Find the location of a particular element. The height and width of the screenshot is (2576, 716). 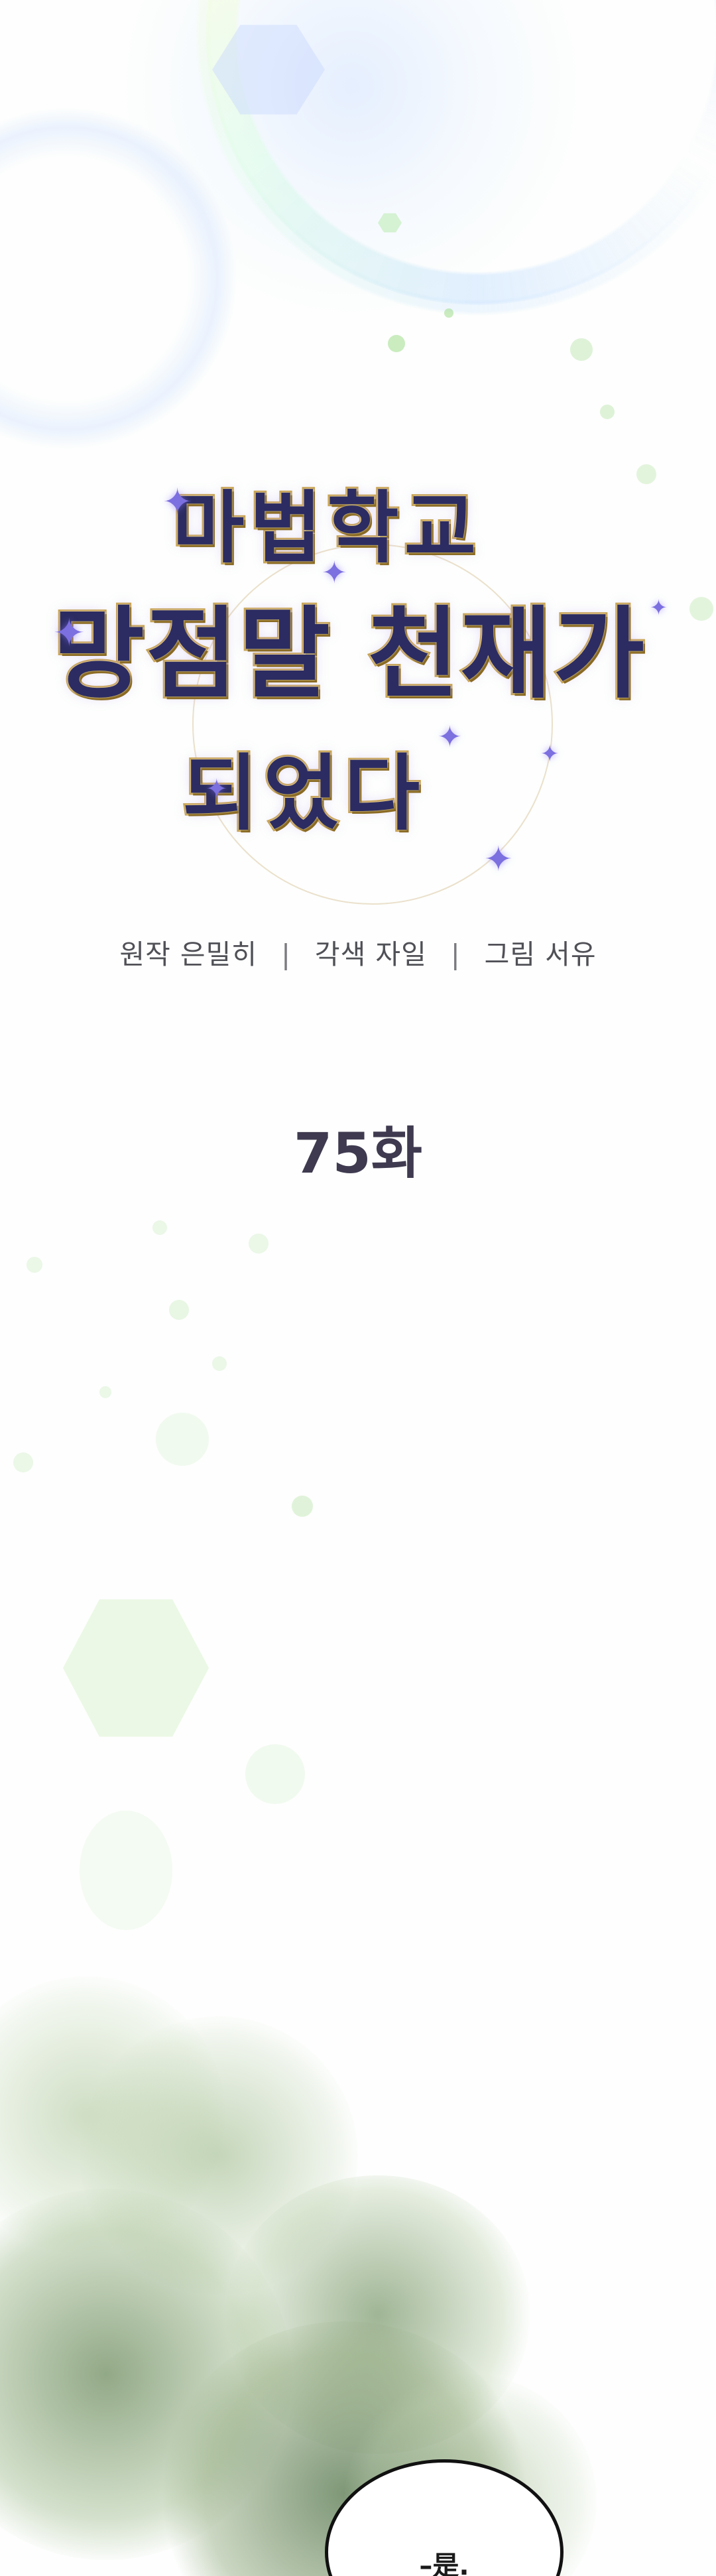

credit-art: 그림 서유 is located at coordinates (540, 954).